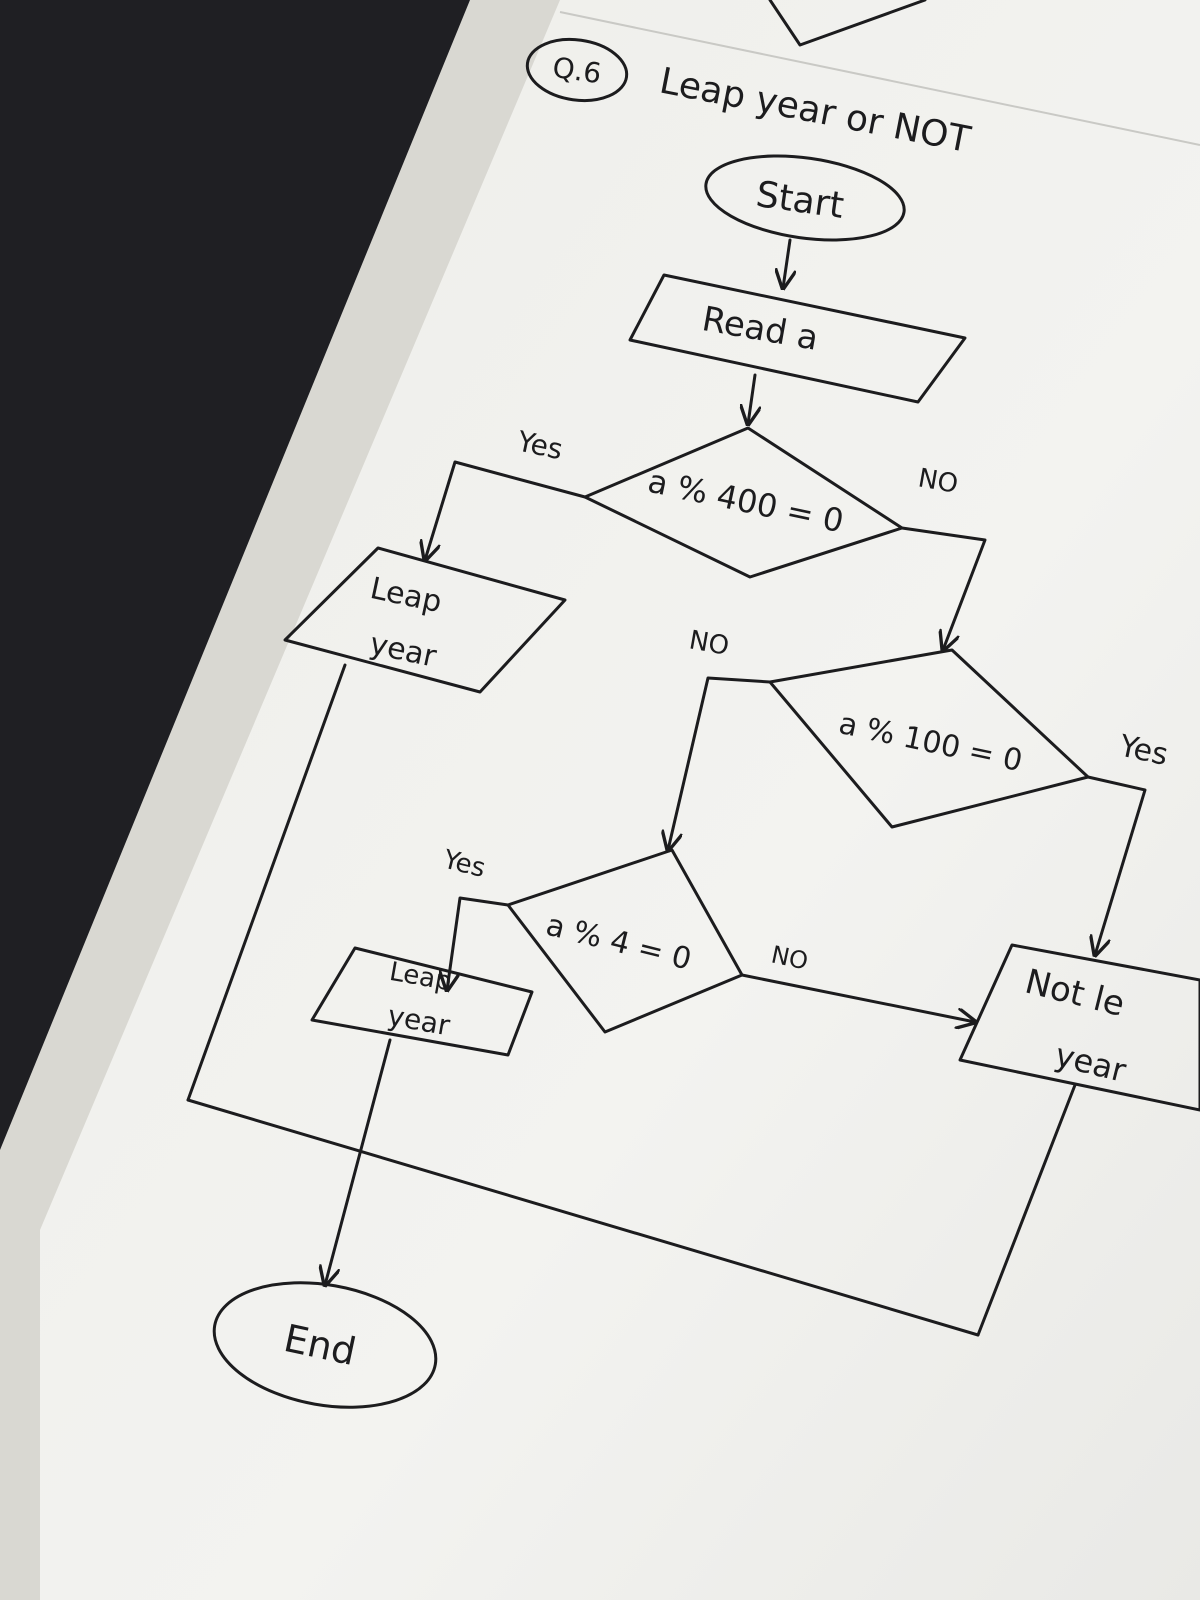 This screenshot has width=1200, height=1600. Describe the element at coordinates (576, 70) in the screenshot. I see `question-number: Q.6` at that location.